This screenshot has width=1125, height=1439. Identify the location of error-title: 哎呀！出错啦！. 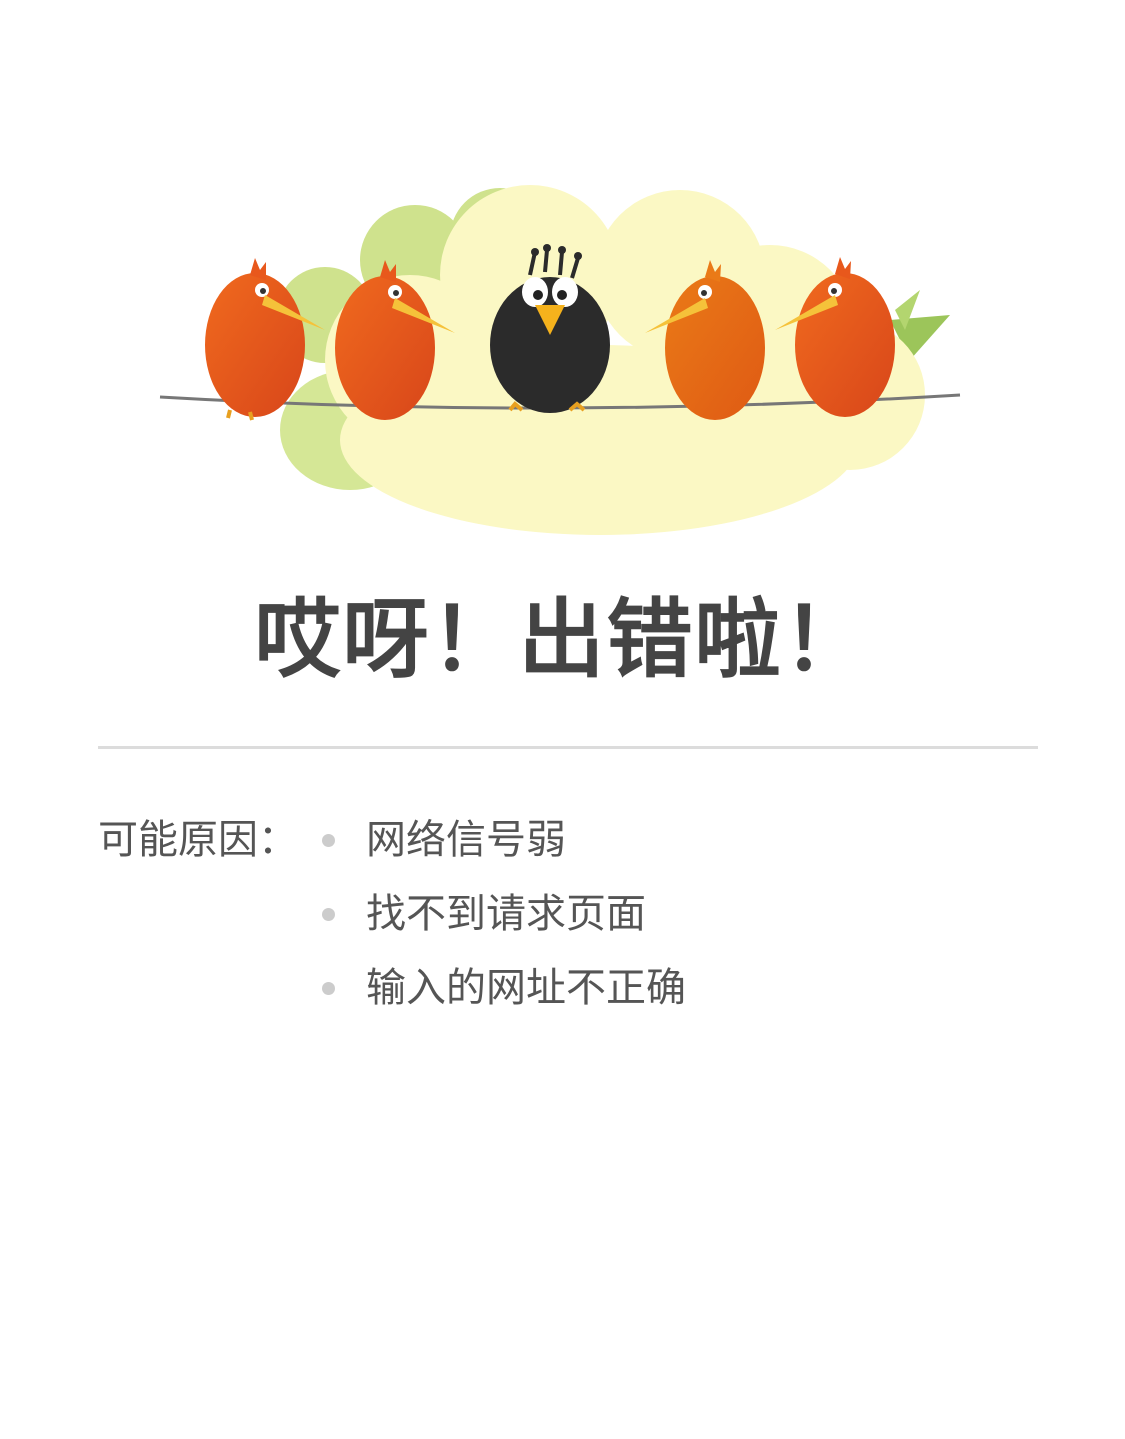
(562, 640).